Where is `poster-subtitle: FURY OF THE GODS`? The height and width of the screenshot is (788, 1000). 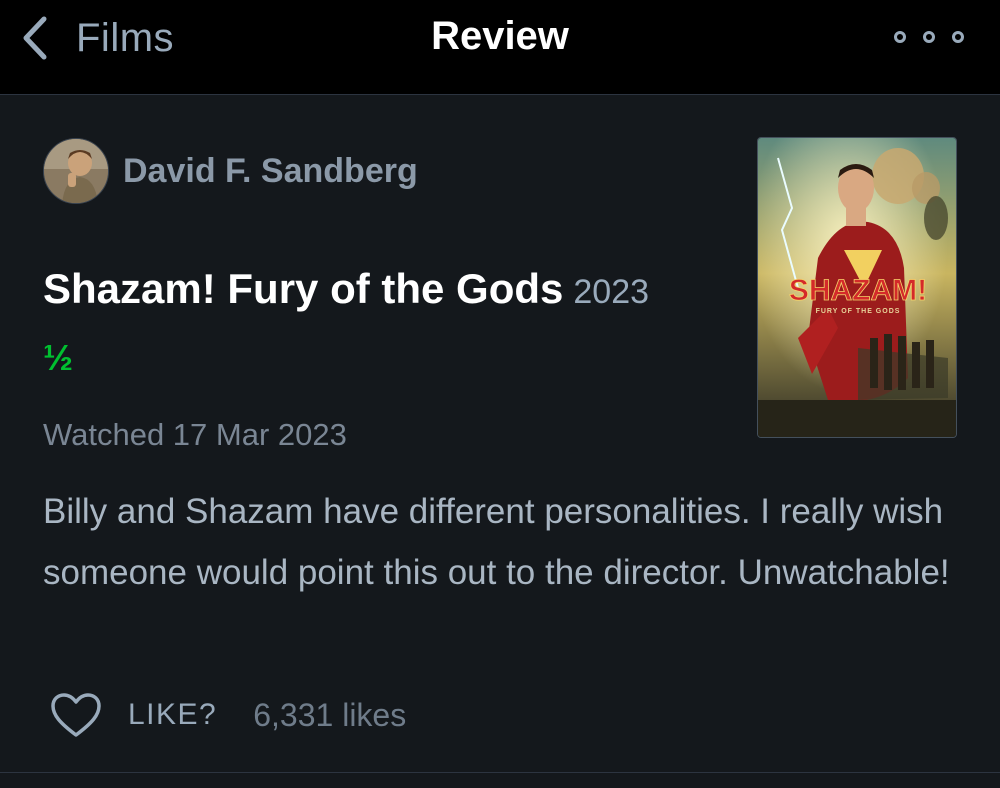 poster-subtitle: FURY OF THE GODS is located at coordinates (858, 311).